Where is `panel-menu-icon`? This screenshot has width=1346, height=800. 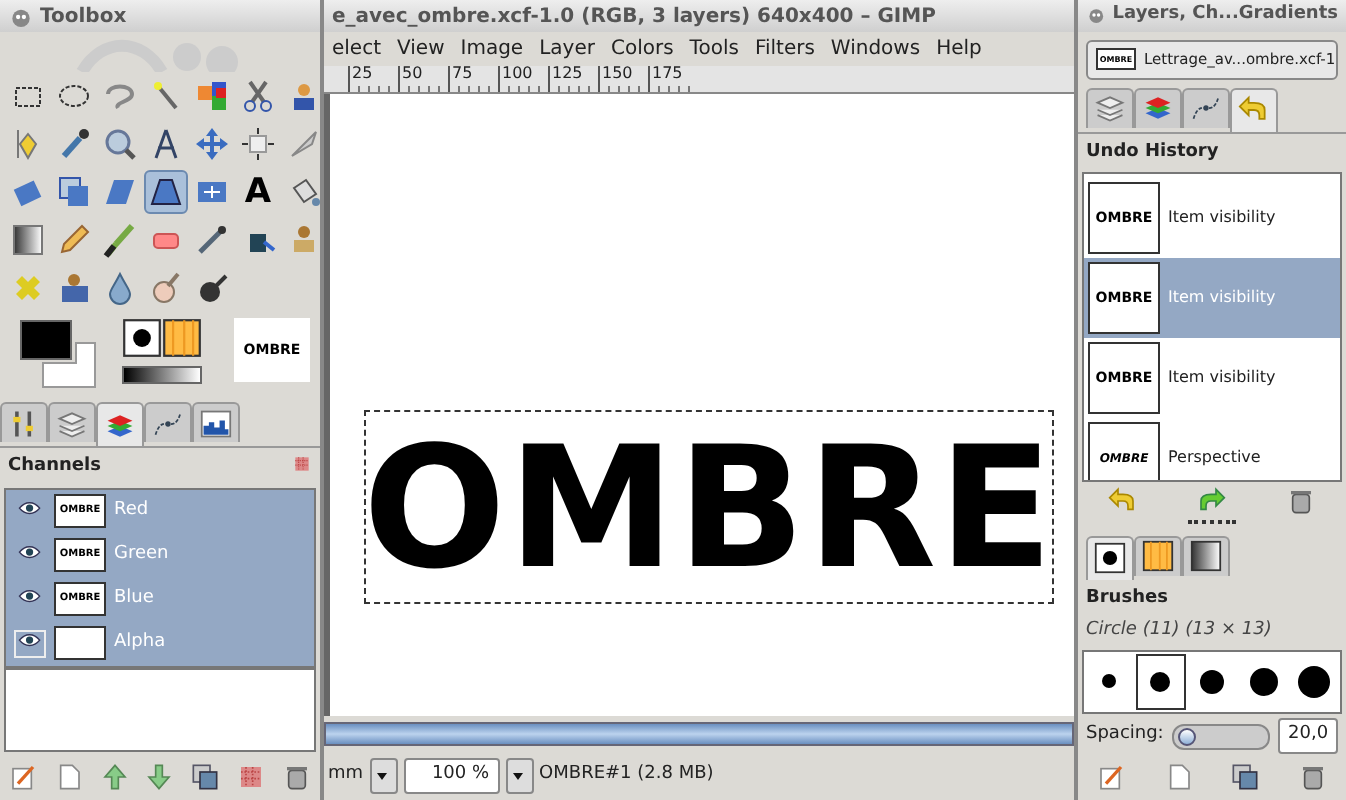
panel-menu-icon is located at coordinates (302, 464).